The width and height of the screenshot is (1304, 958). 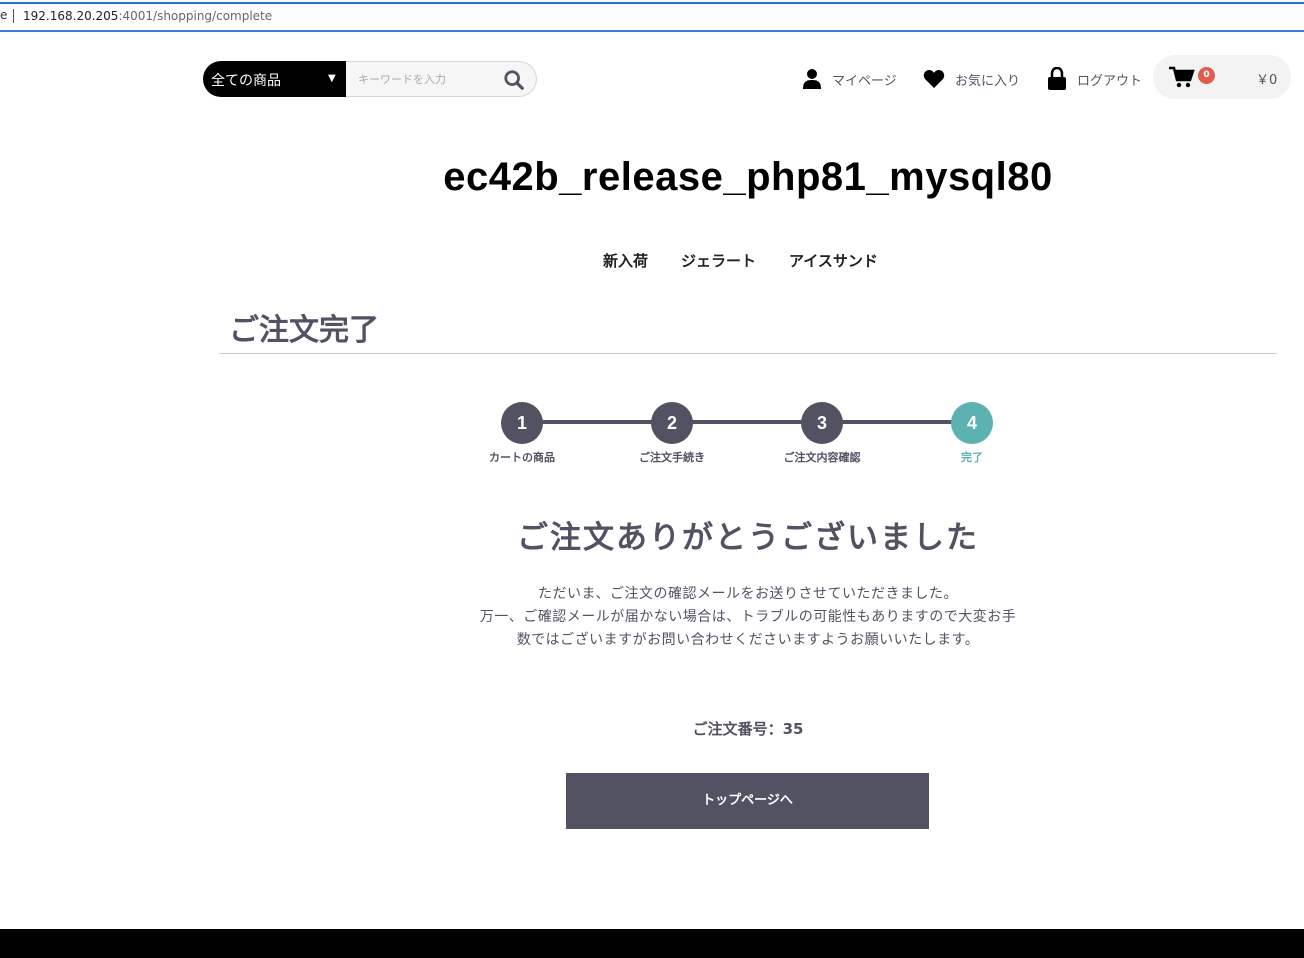 What do you see at coordinates (1182, 77) in the screenshot?
I see `cart-icon` at bounding box center [1182, 77].